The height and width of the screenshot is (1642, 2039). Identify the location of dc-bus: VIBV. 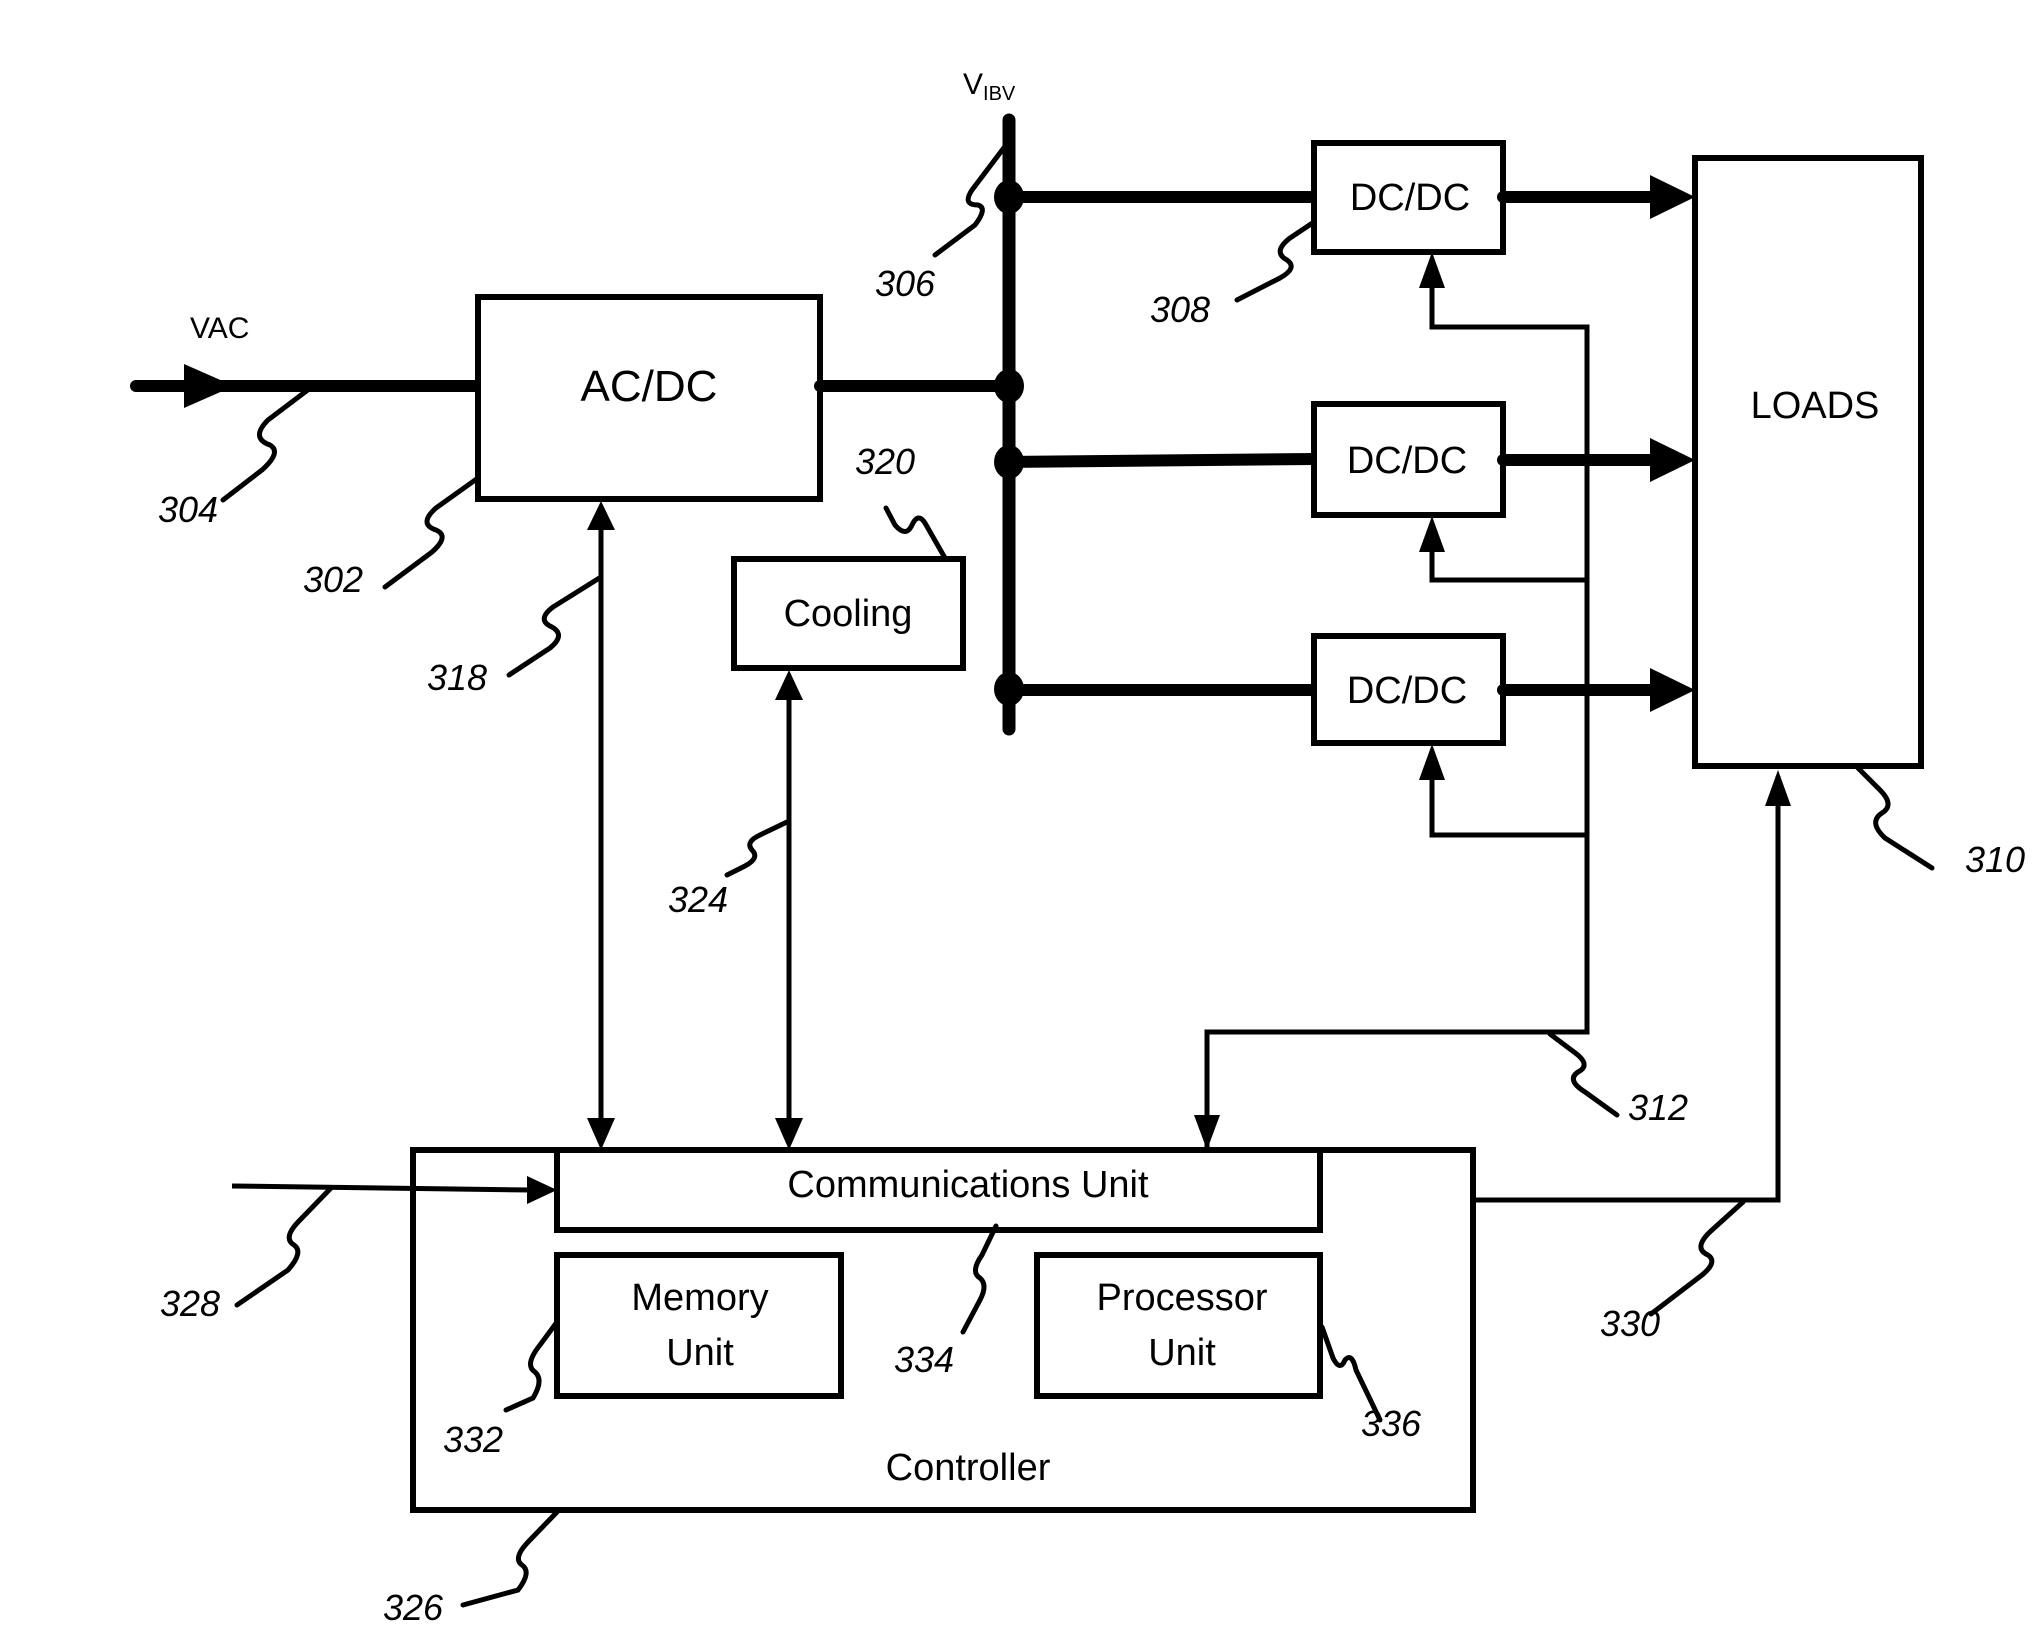
(993, 402).